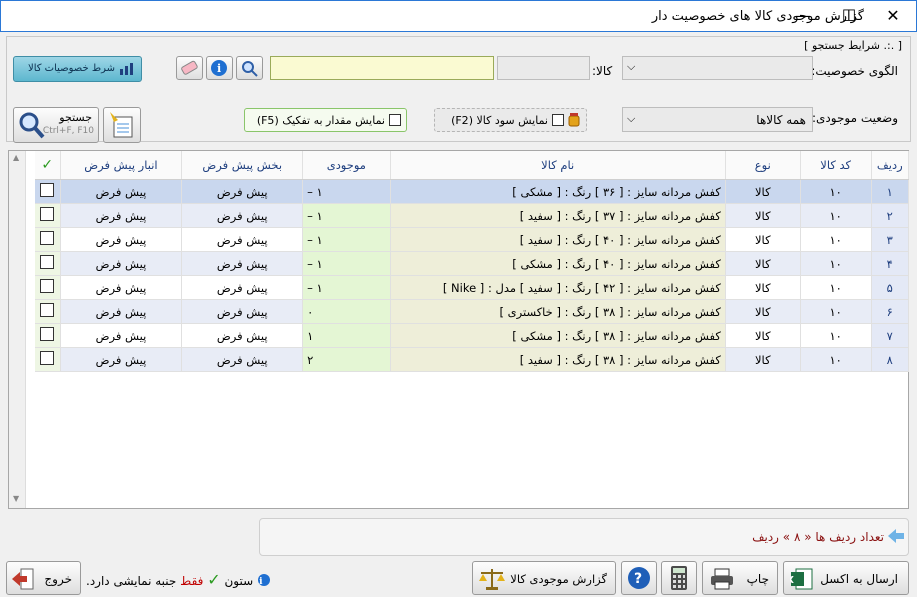  I want to click on help-button: ?, so click(639, 578).